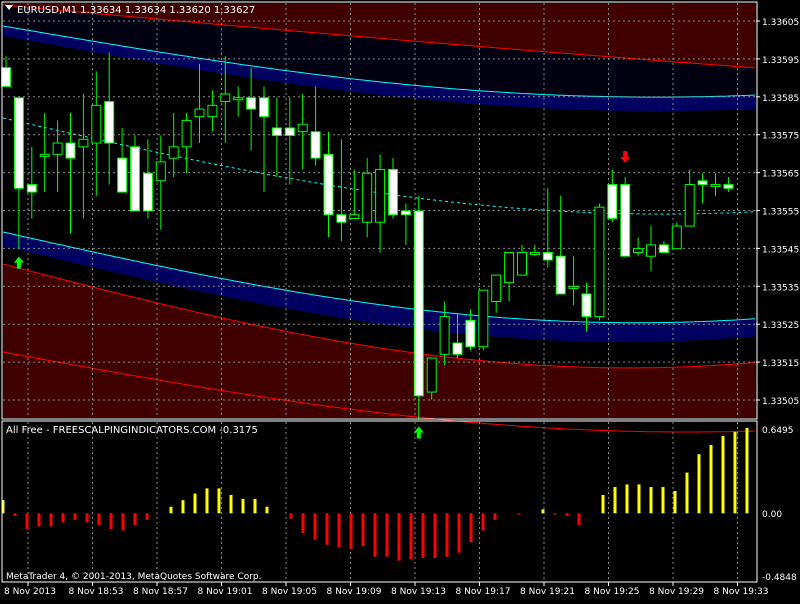  I want to click on time-label: 8 Nov 19:01, so click(225, 592).